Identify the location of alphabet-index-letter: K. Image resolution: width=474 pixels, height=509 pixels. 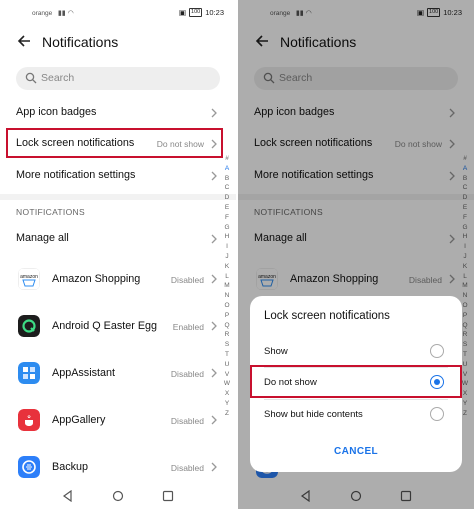
(227, 267).